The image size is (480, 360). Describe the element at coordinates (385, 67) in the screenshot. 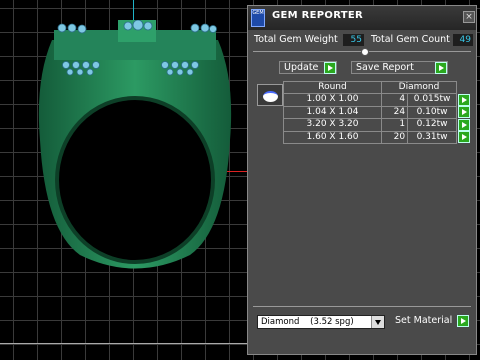

I see `save-report-button-label: Save Report` at that location.